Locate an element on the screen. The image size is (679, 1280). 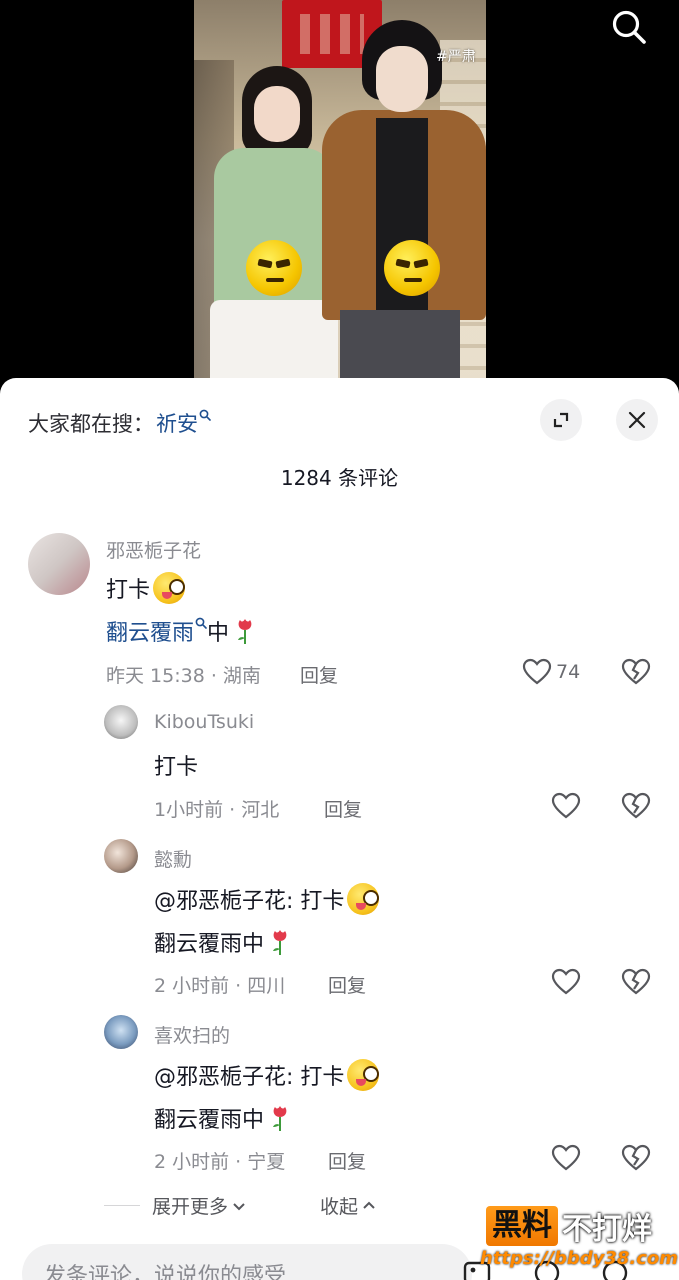
reply-author: 懿勳 is located at coordinates (173, 858).